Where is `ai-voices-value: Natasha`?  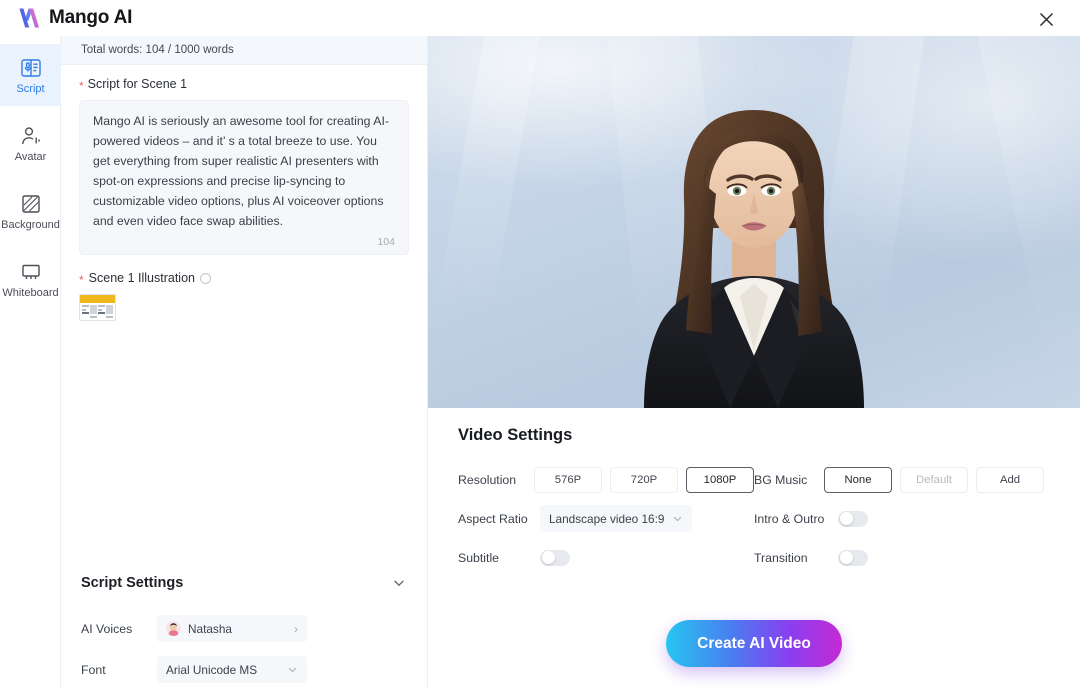
ai-voices-value: Natasha is located at coordinates (210, 628).